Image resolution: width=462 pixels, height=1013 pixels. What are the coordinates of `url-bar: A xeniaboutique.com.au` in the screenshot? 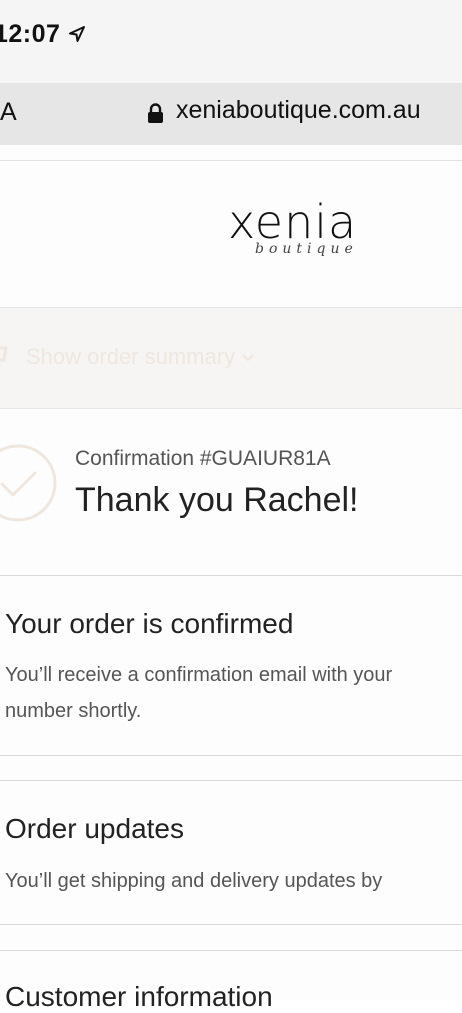 It's located at (231, 114).